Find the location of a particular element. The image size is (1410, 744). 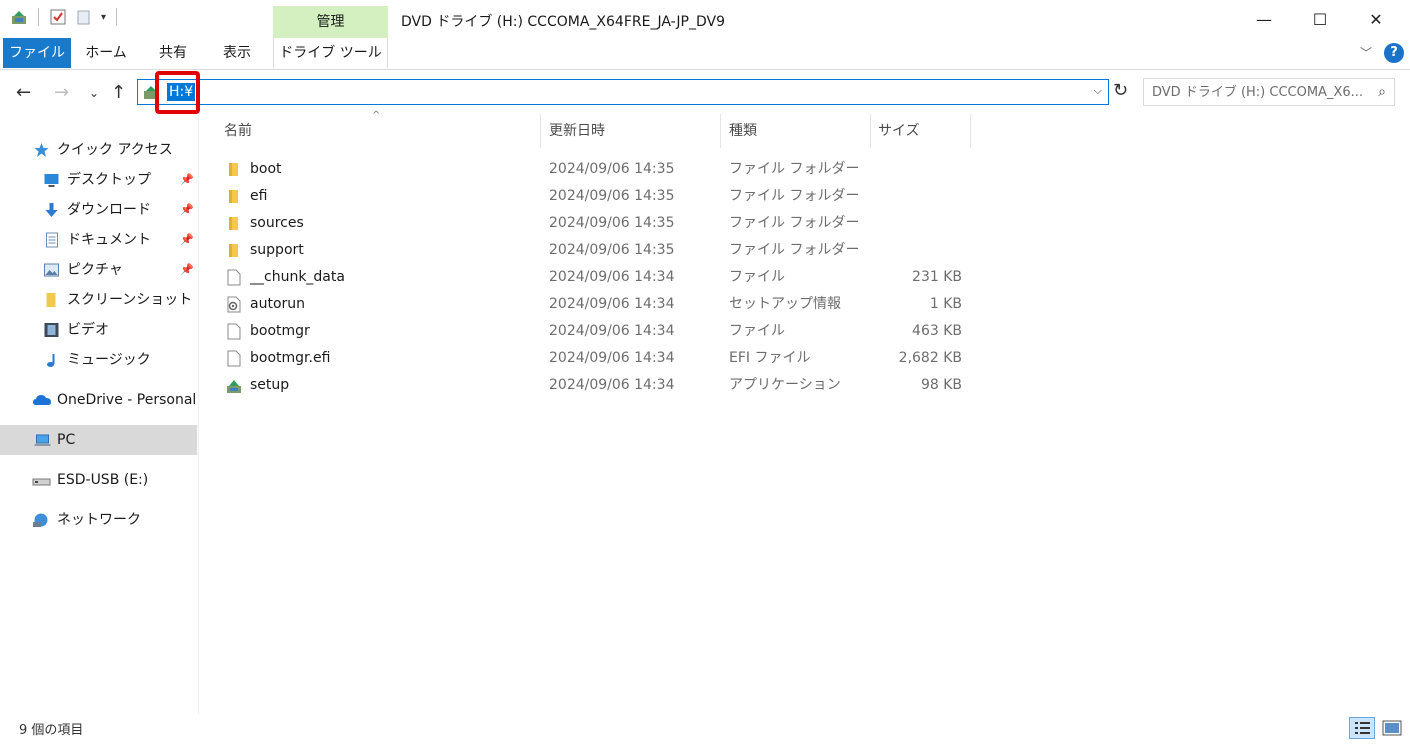

sidebar-item-label: ESD-USB (E:) is located at coordinates (103, 480).